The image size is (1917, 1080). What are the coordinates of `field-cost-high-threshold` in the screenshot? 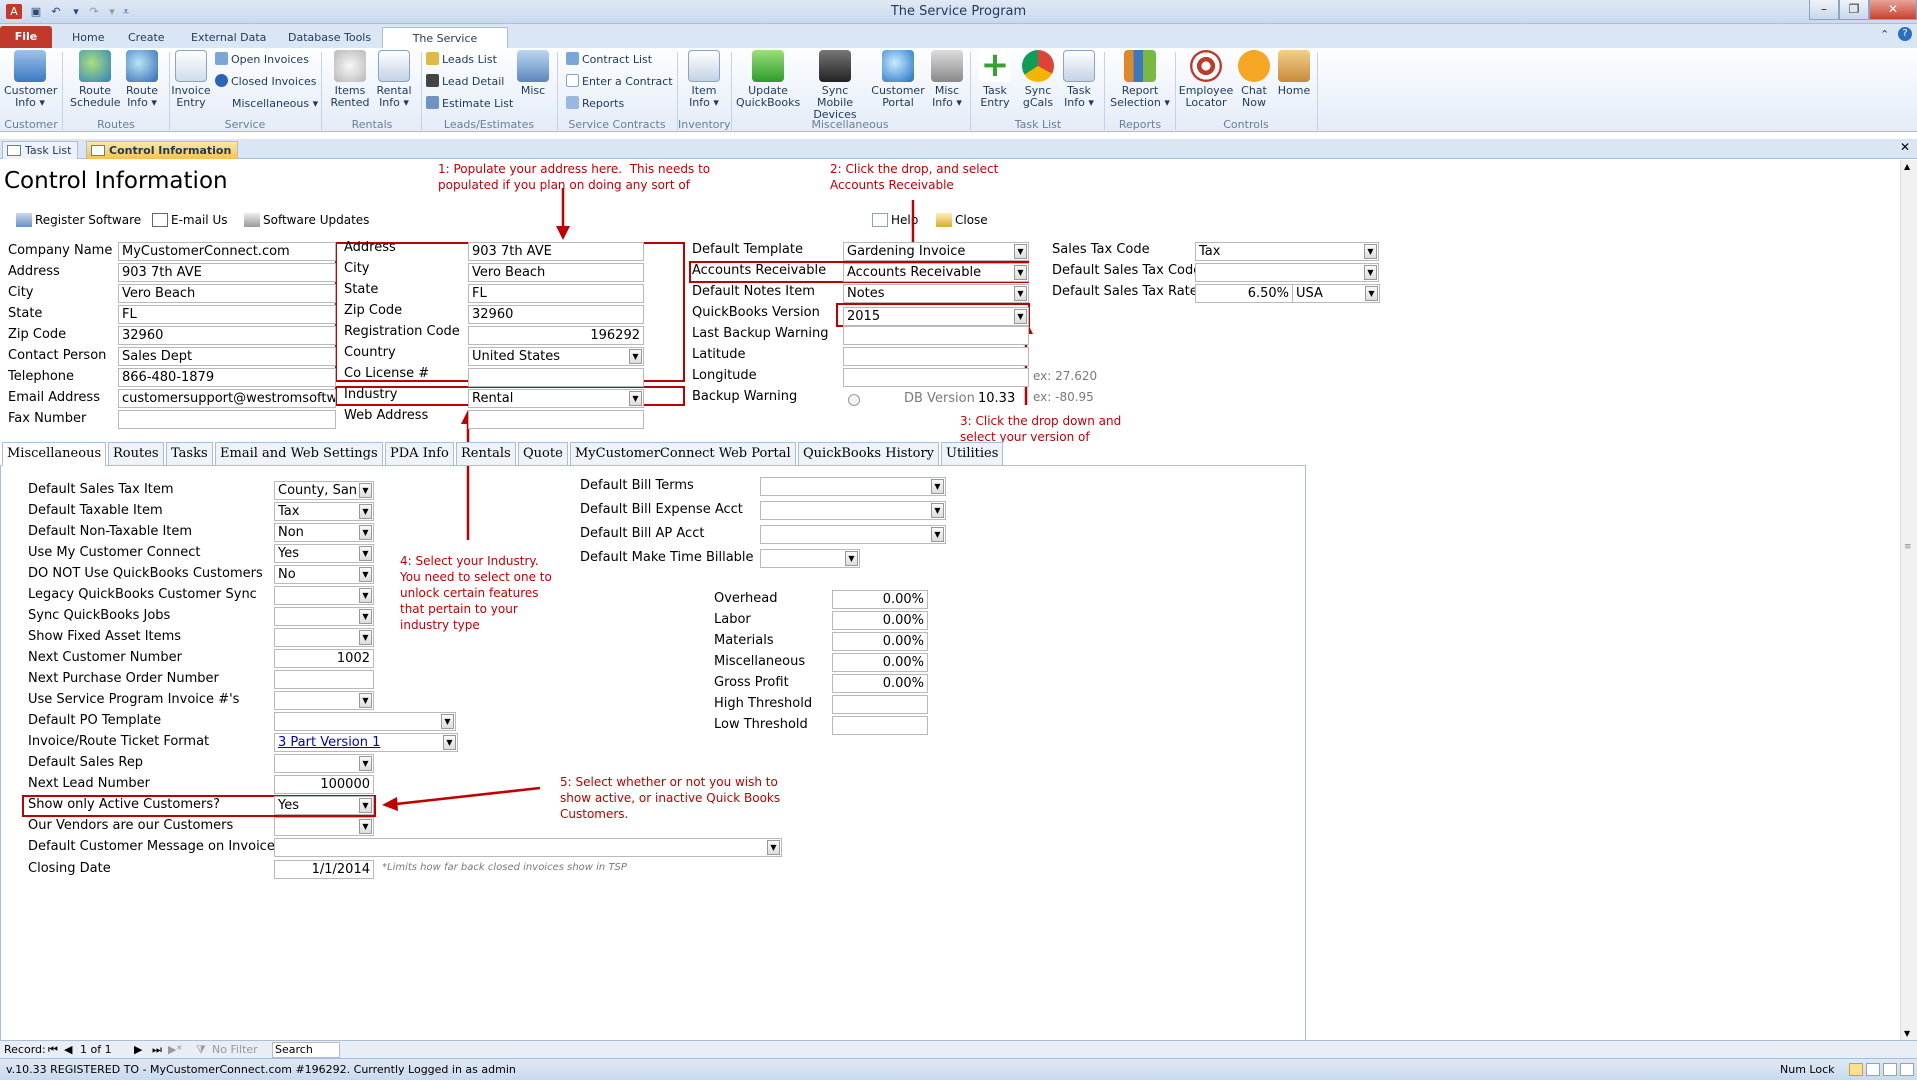 It's located at (880, 704).